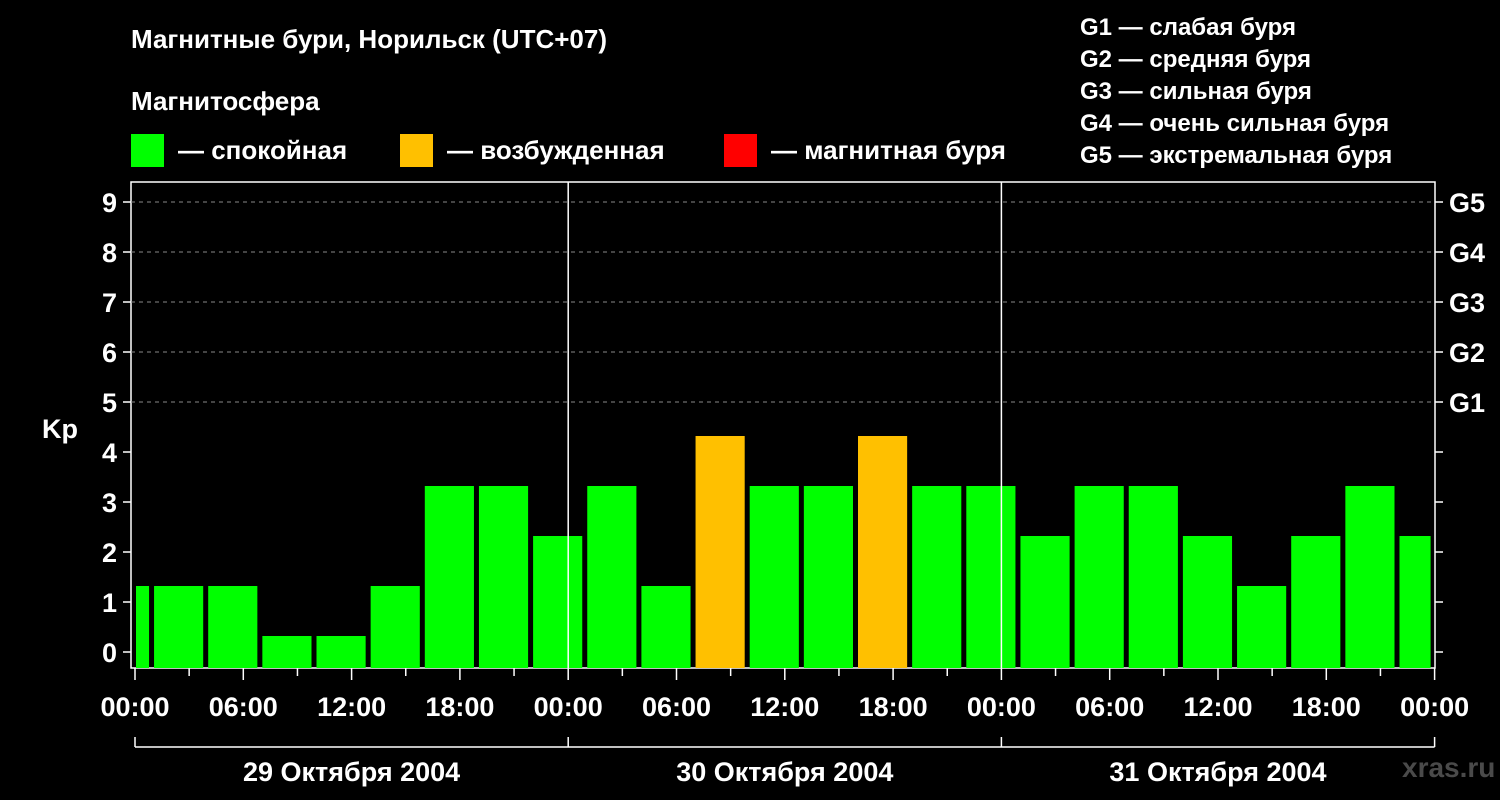 This screenshot has height=800, width=1500. I want to click on y-axis-title: Kp, so click(60, 429).